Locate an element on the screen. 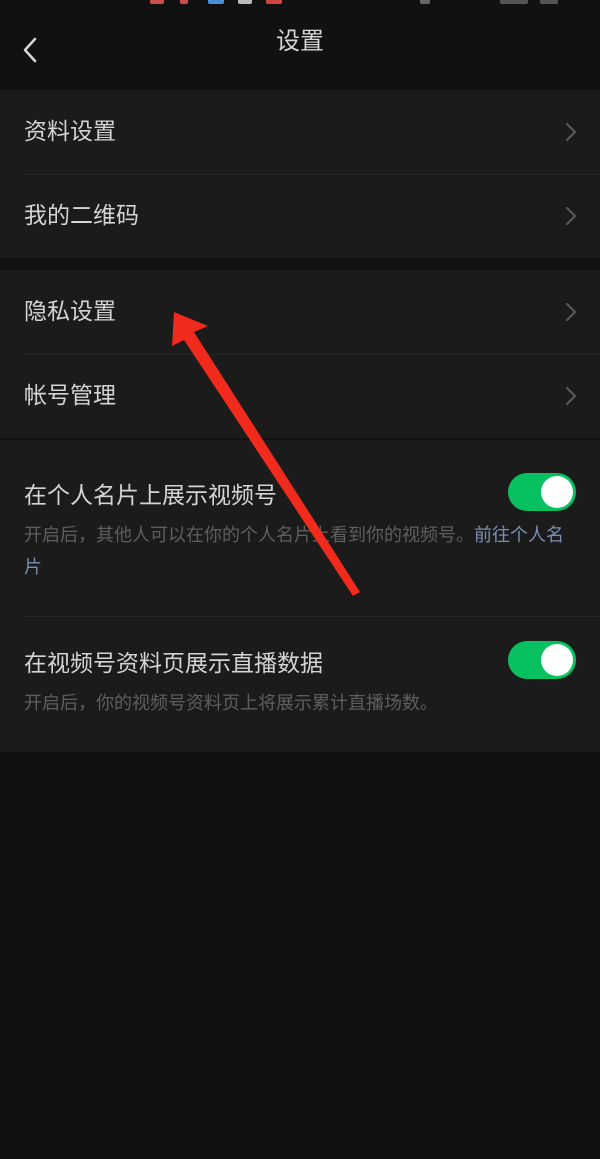 The width and height of the screenshot is (600, 1159). privacy-account-group: 隐私设置 帐号管理 is located at coordinates (300, 354).